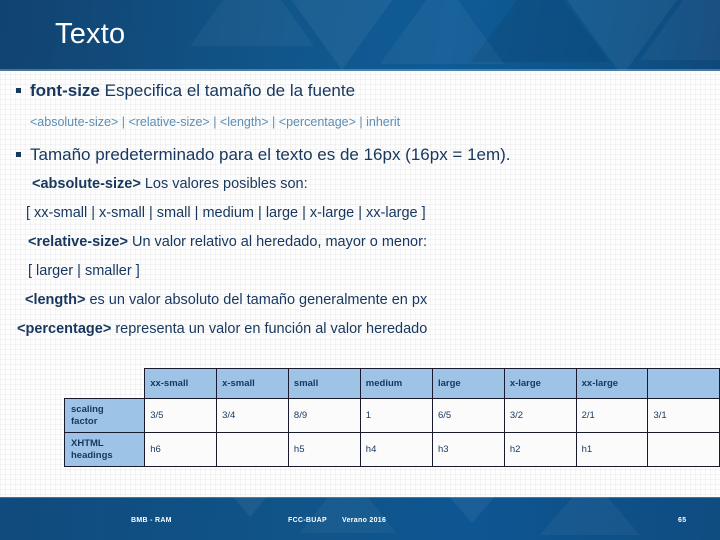 The image size is (720, 540). Describe the element at coordinates (86, 184) in the screenshot. I see `line4-keyword: <absolute-size>` at that location.